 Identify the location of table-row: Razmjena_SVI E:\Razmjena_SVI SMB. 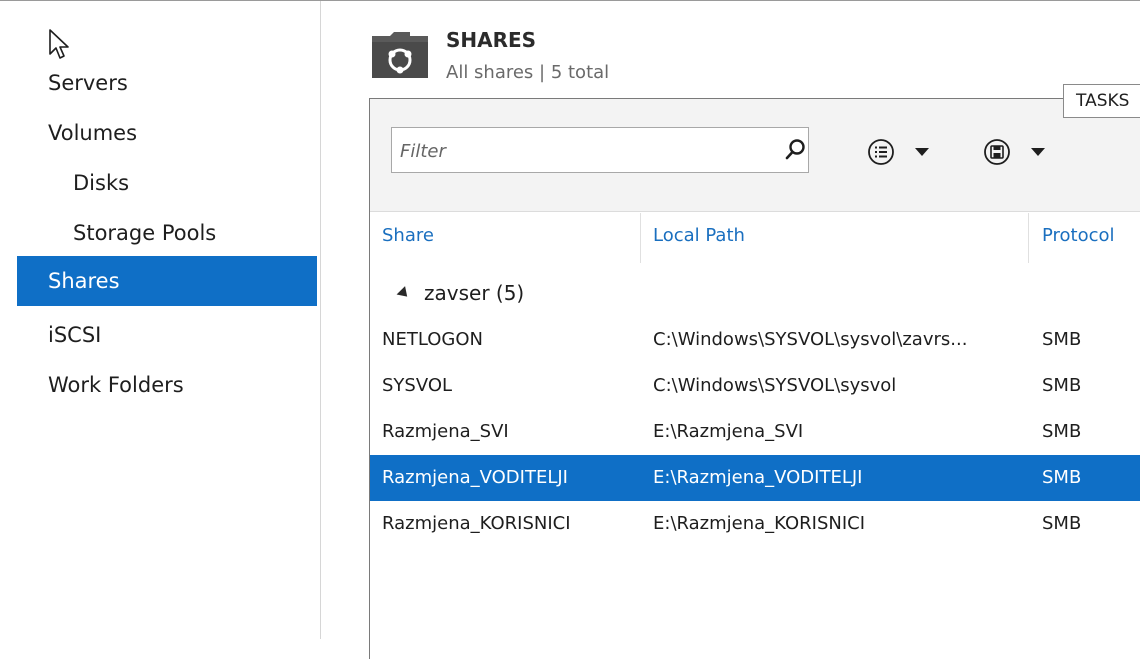
(755, 432).